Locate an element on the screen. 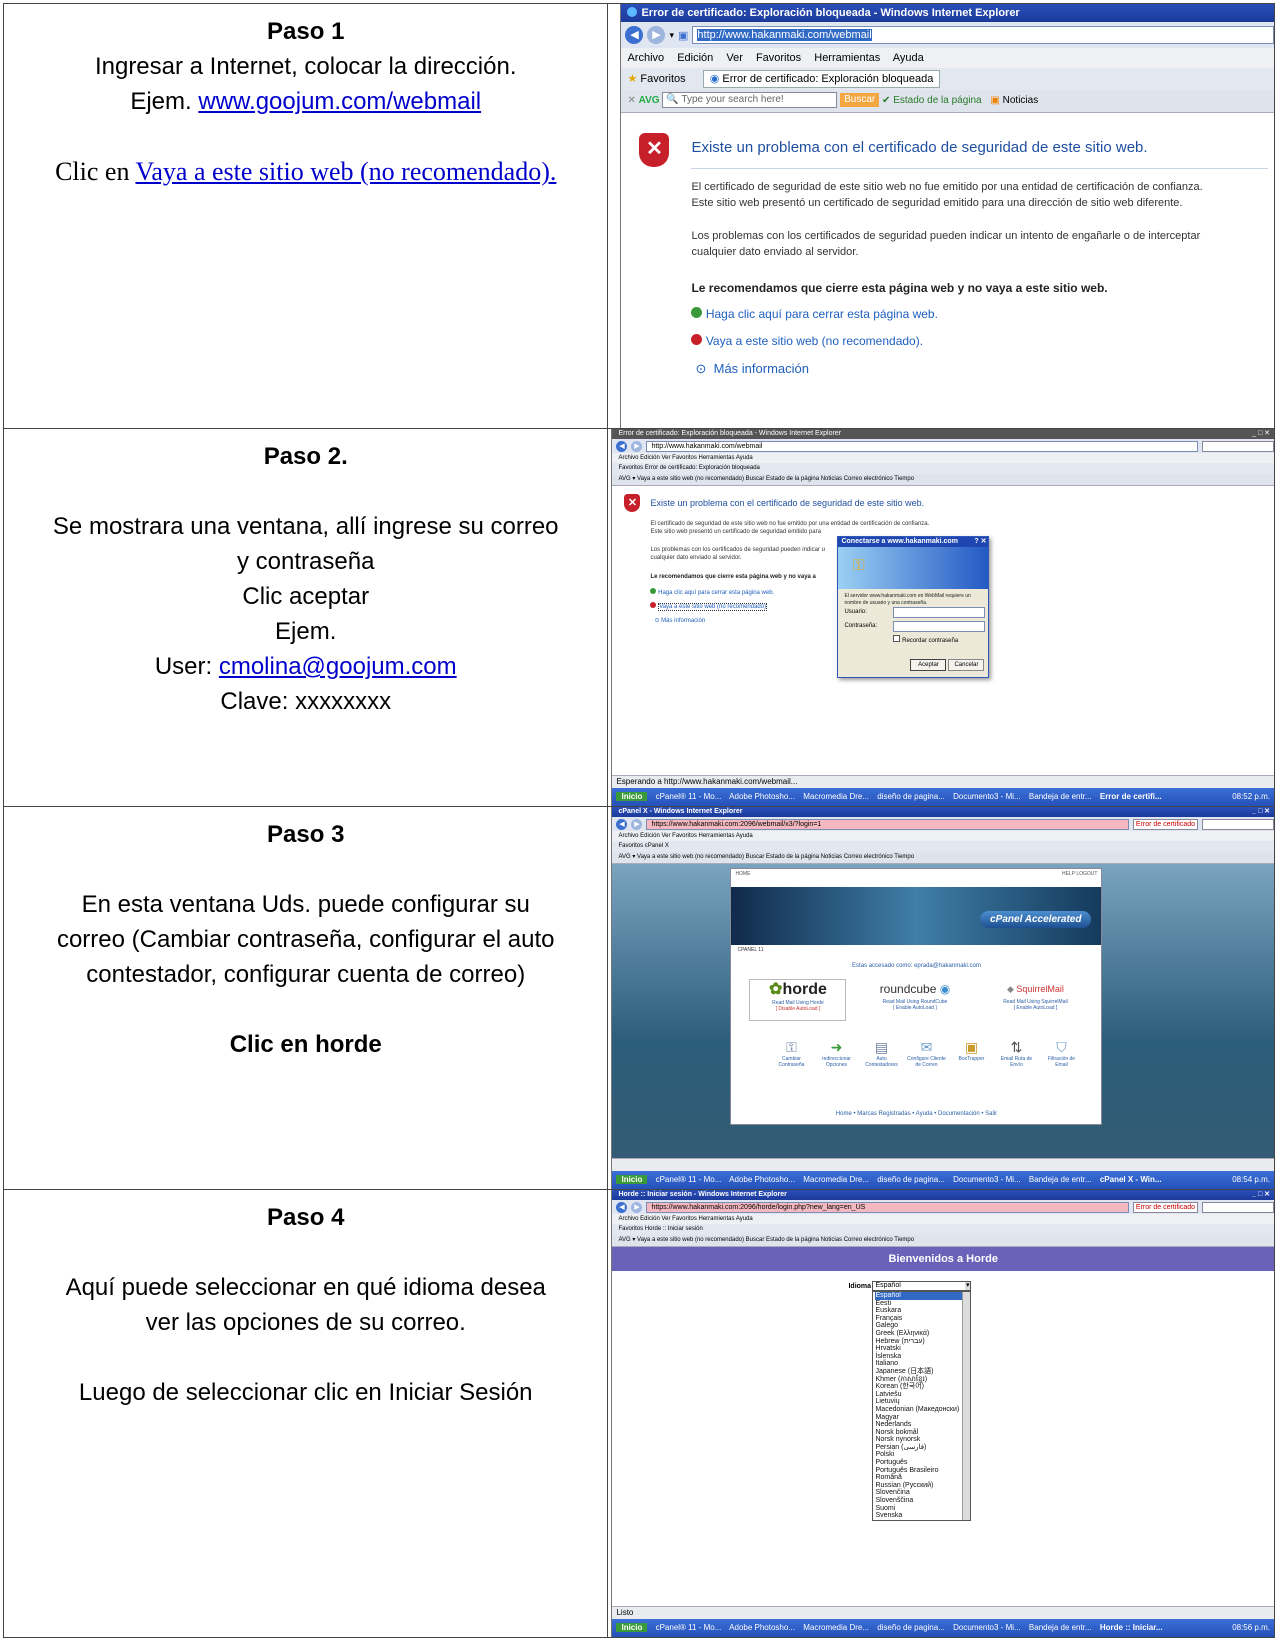 This screenshot has height=1642, width=1275. language-option: Română is located at coordinates (922, 1478).